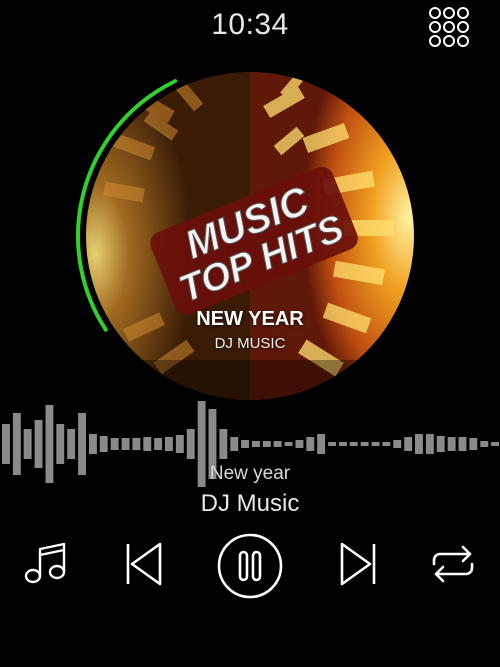  What do you see at coordinates (250, 319) in the screenshot?
I see `album-art-title: NEW YEAR` at bounding box center [250, 319].